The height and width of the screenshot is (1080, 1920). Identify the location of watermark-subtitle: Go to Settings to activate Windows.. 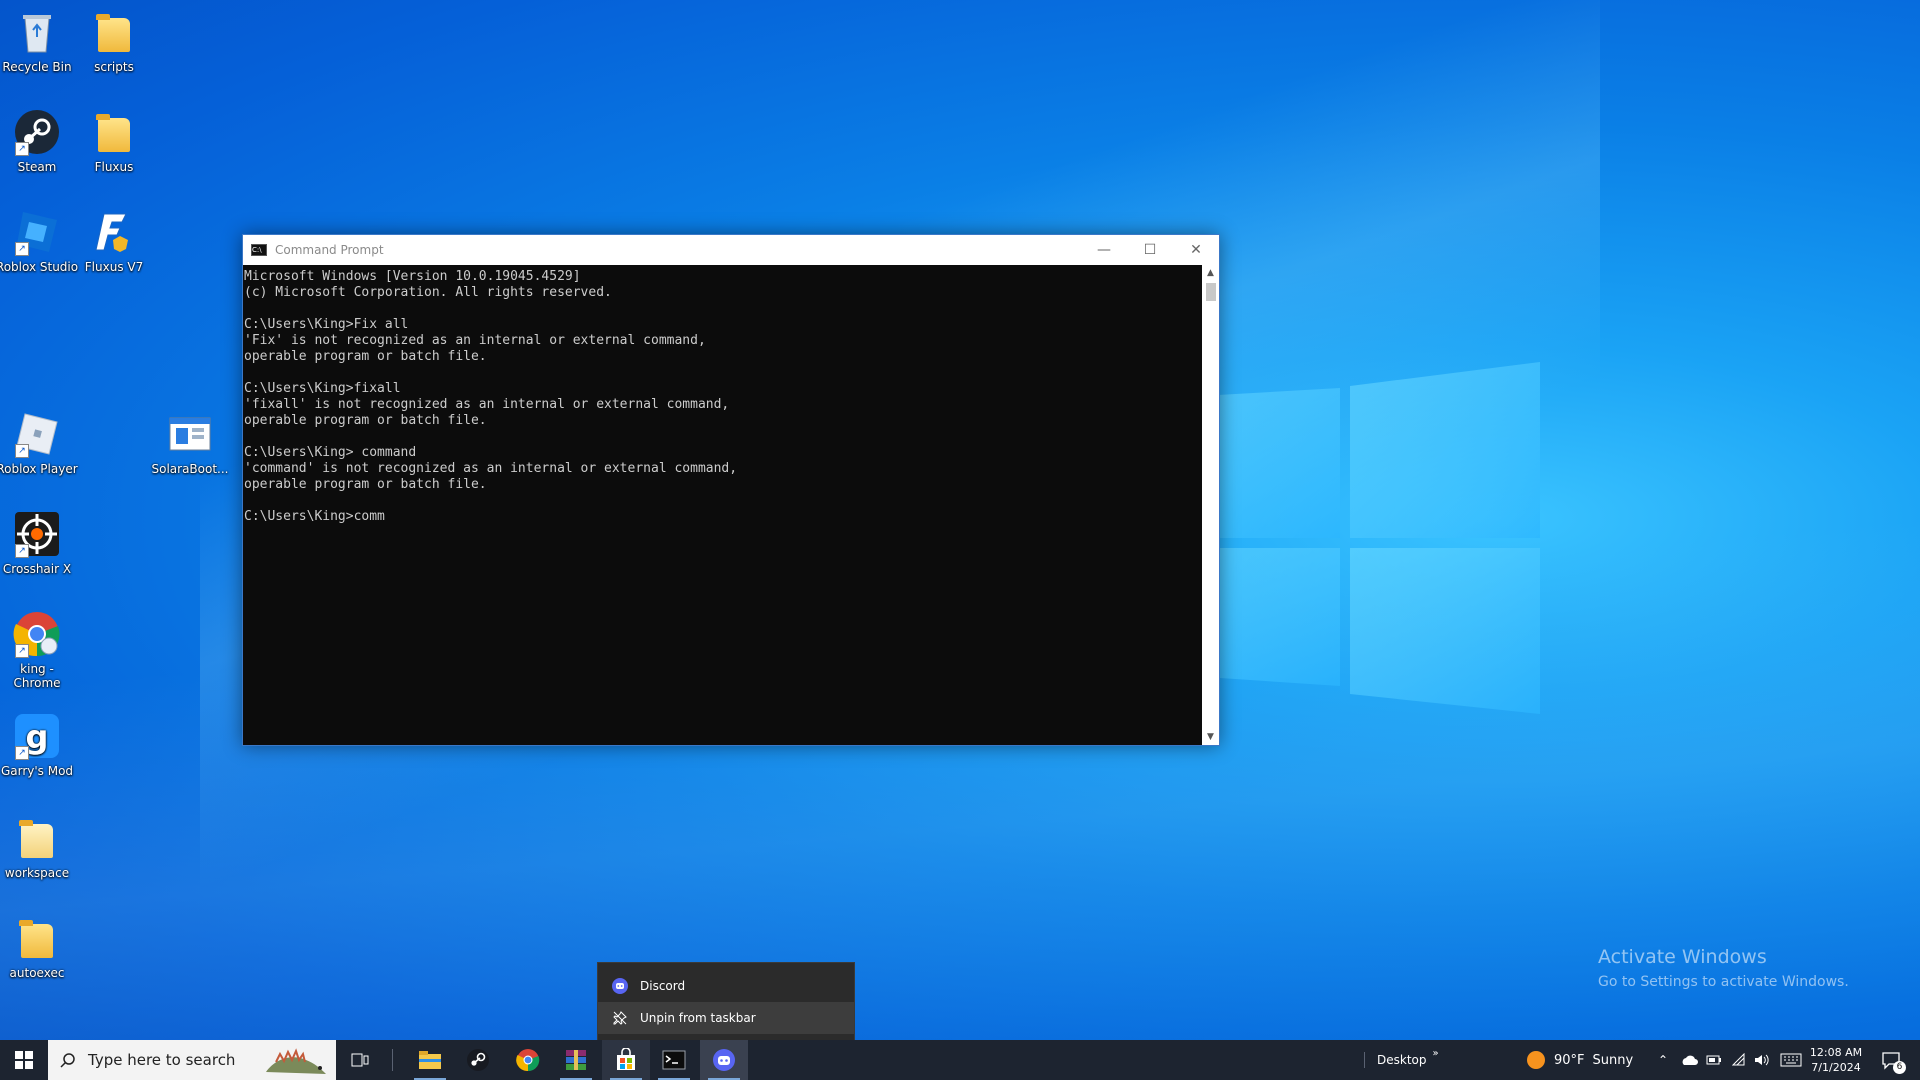
(1723, 982).